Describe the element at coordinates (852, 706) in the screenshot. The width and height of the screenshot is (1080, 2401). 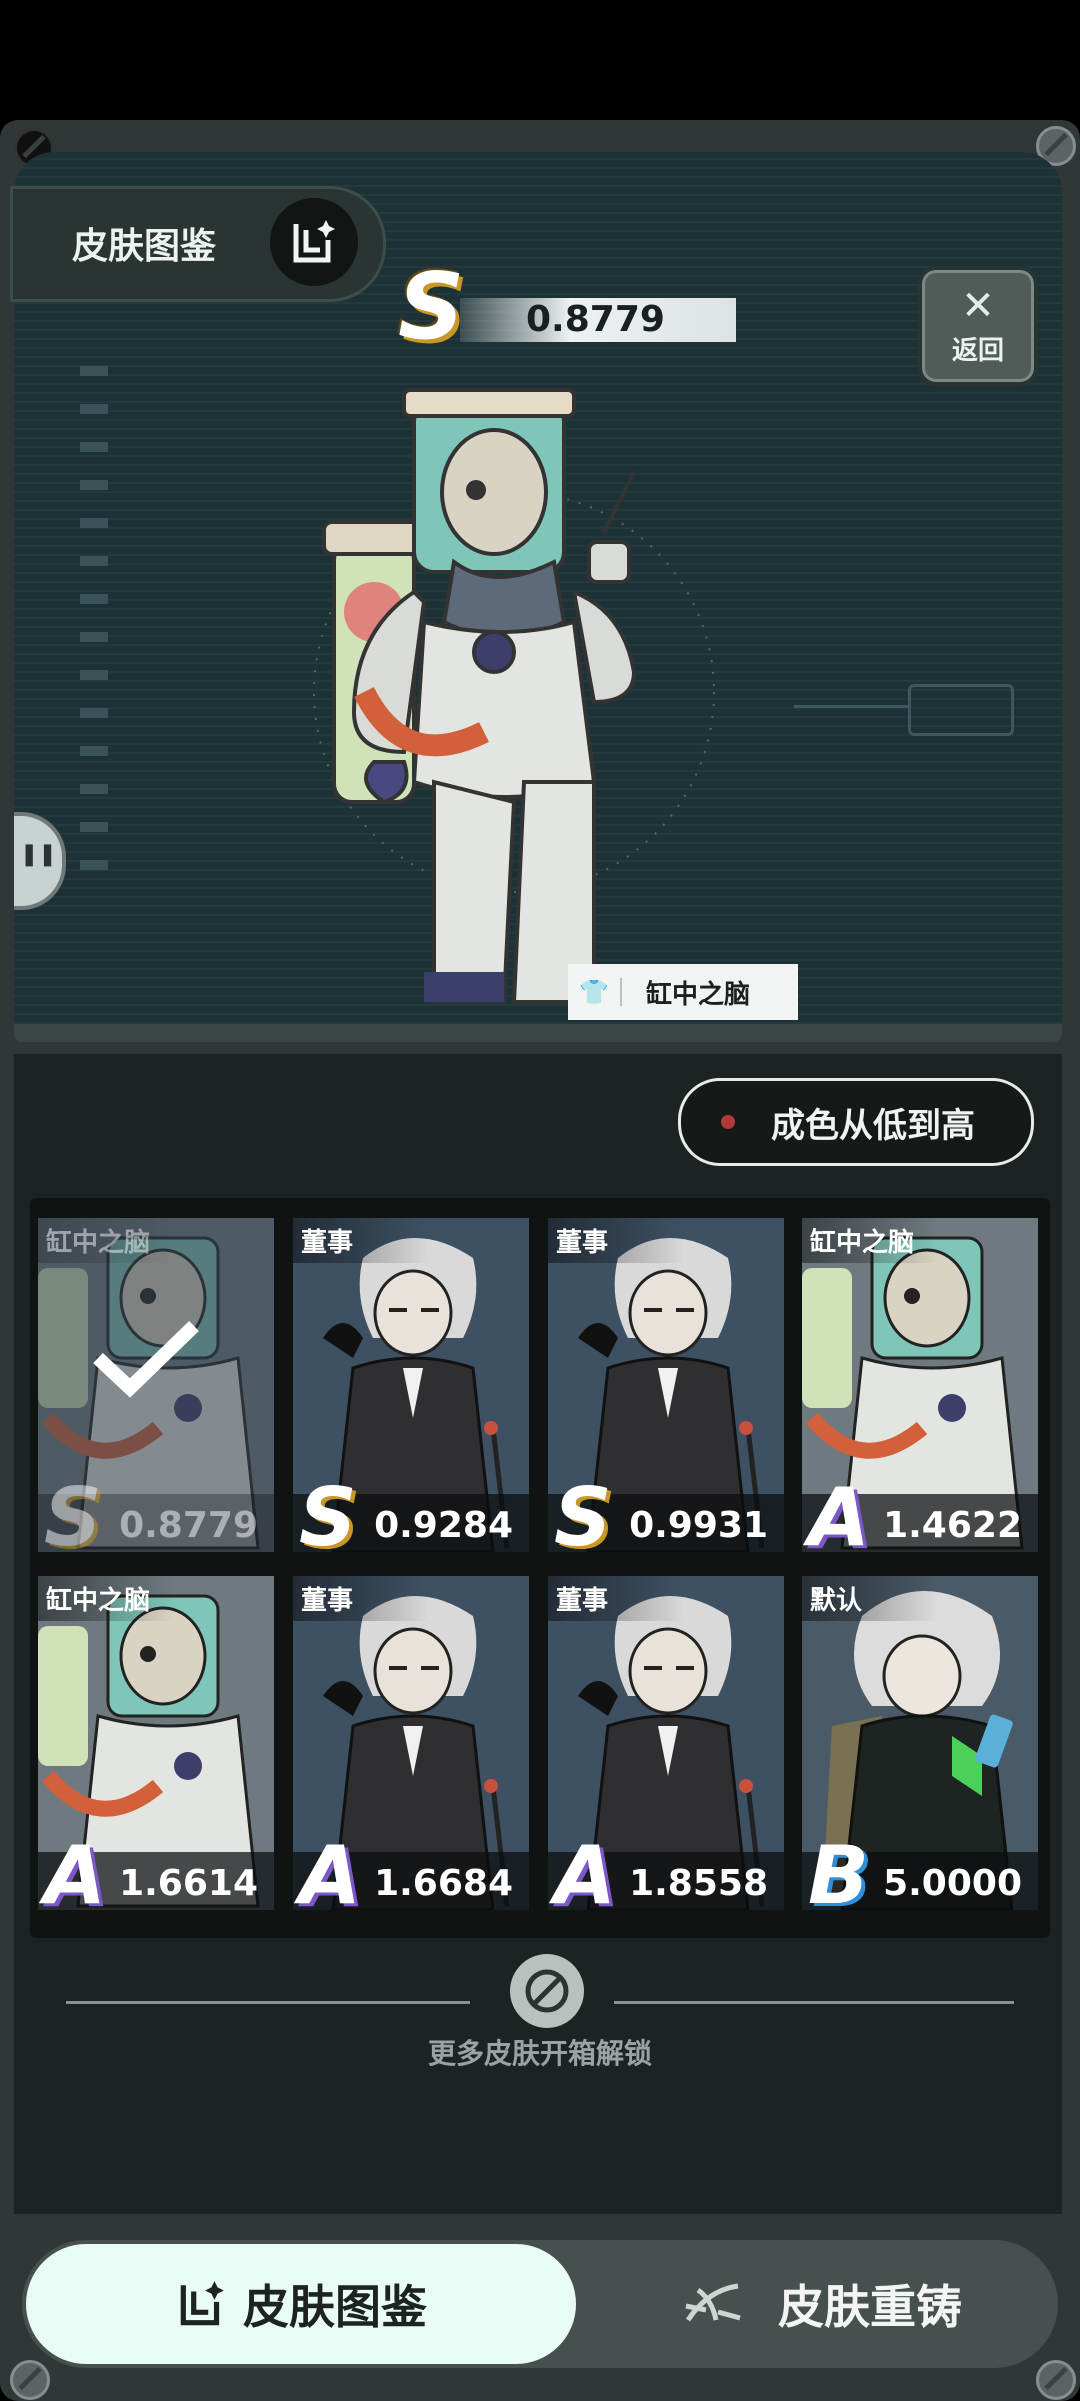
I see `decor-line` at that location.